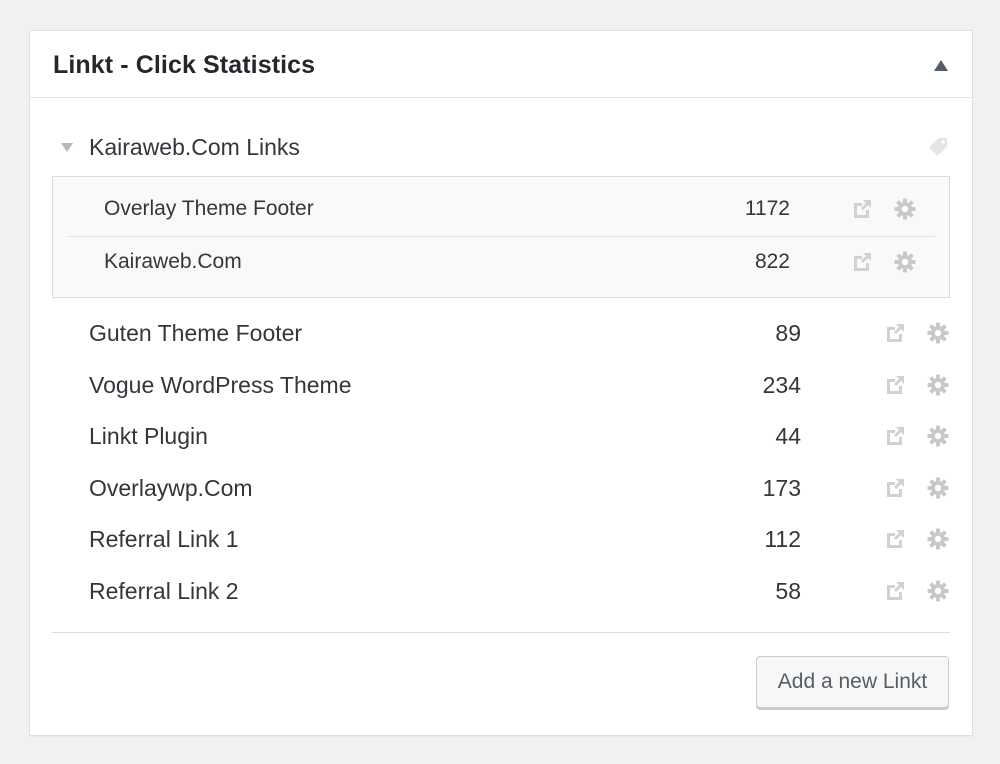  What do you see at coordinates (938, 147) in the screenshot?
I see `tag-icon` at bounding box center [938, 147].